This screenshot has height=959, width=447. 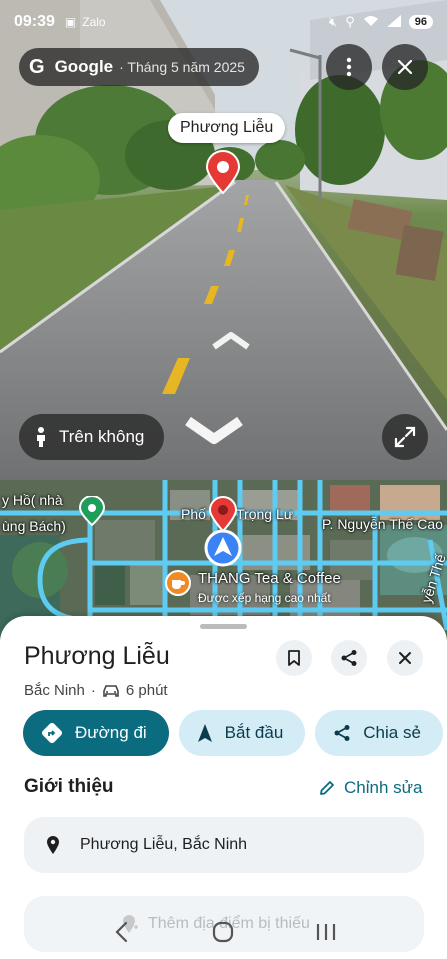 I want to click on car-icon, so click(x=111, y=690).